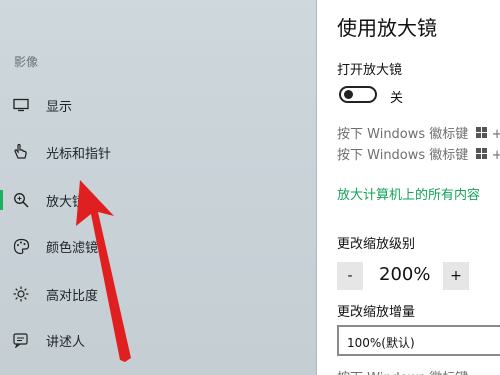 This screenshot has height=375, width=500. What do you see at coordinates (376, 244) in the screenshot?
I see `zoom-level-label: 更改缩放级别` at bounding box center [376, 244].